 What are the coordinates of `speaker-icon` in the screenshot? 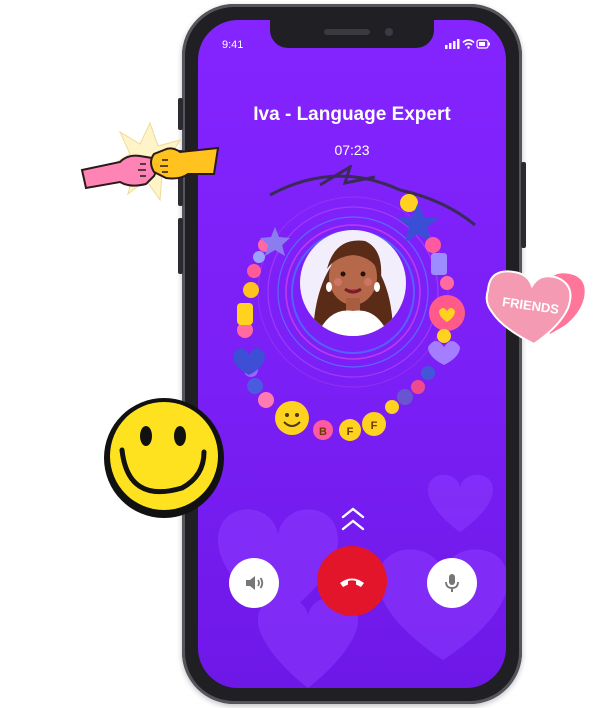 It's located at (255, 583).